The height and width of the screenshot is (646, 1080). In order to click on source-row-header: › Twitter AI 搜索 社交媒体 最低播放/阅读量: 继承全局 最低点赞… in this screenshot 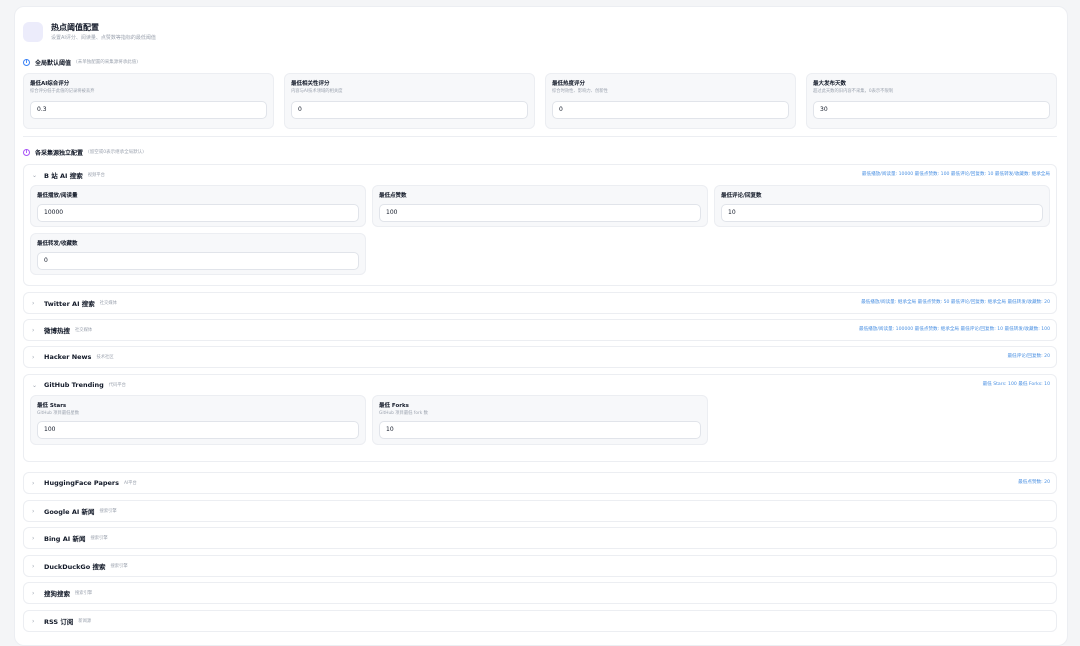, I will do `click(540, 303)`.